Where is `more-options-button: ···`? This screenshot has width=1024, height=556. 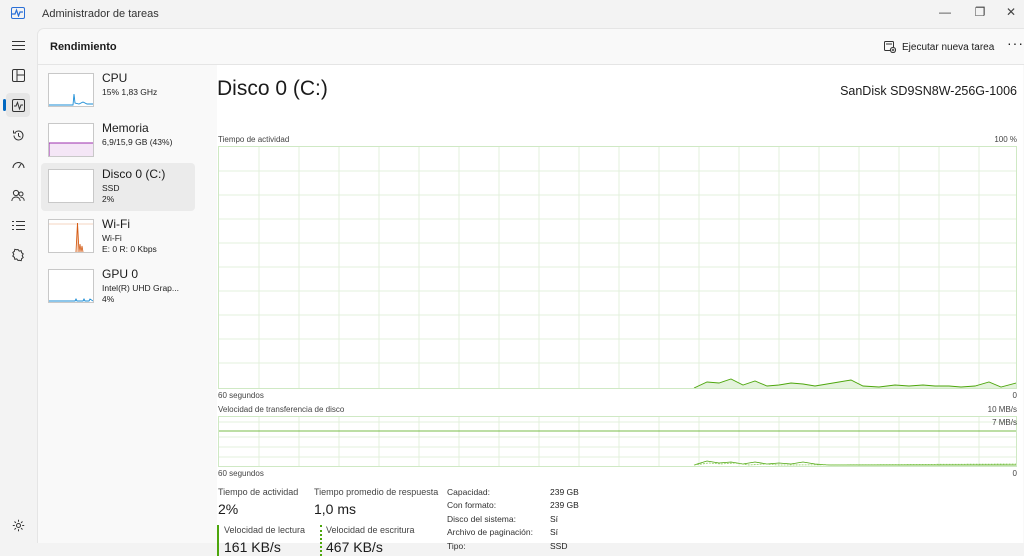 more-options-button: ··· is located at coordinates (1015, 43).